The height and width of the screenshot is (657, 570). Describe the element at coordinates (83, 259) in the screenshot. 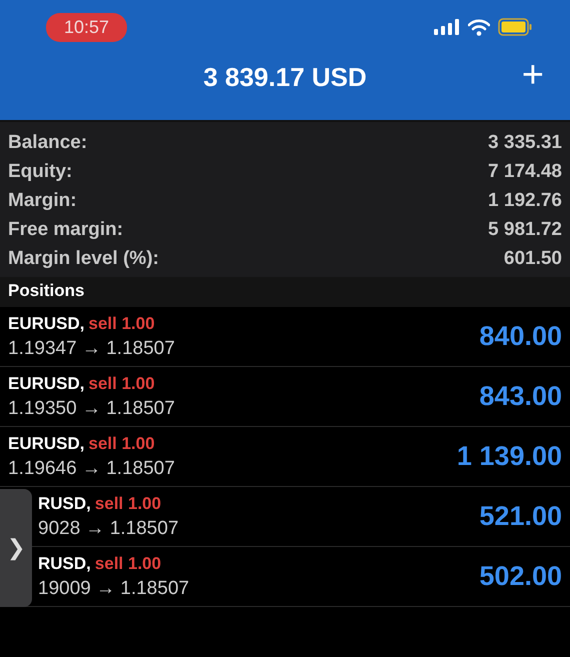

I see `summary-label: Margin level (%):` at that location.